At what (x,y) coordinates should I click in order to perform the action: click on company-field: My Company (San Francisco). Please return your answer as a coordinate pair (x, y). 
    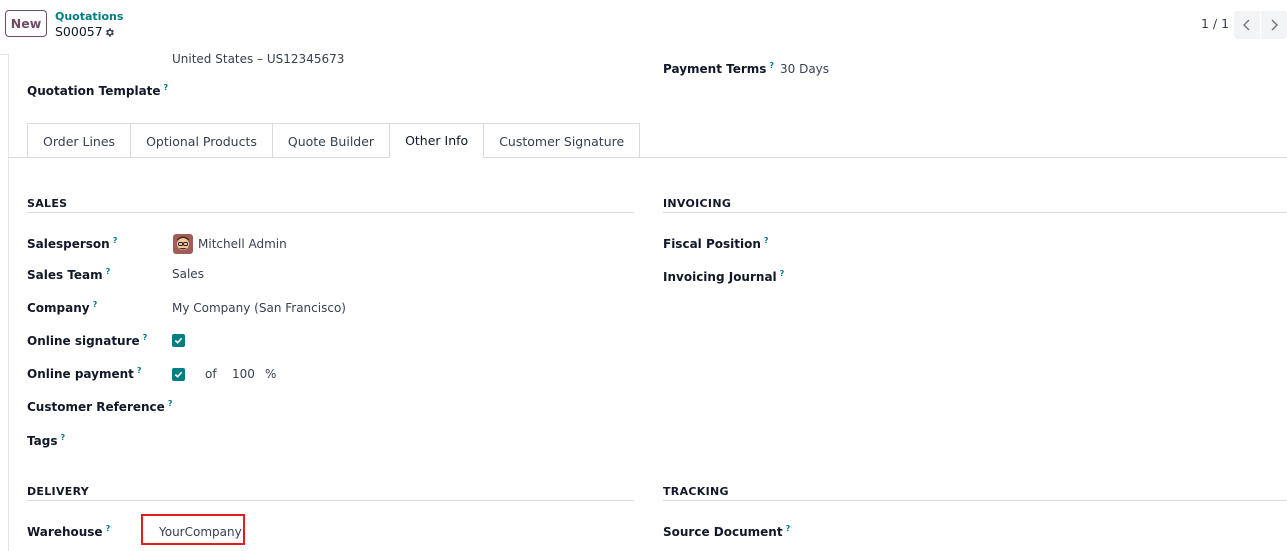
    Looking at the image, I should click on (259, 308).